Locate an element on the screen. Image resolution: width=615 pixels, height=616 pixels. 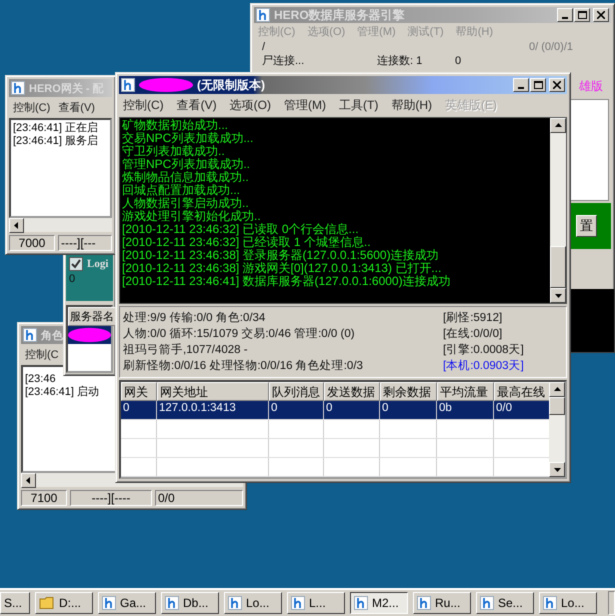
settings-button: 置 is located at coordinates (586, 226).